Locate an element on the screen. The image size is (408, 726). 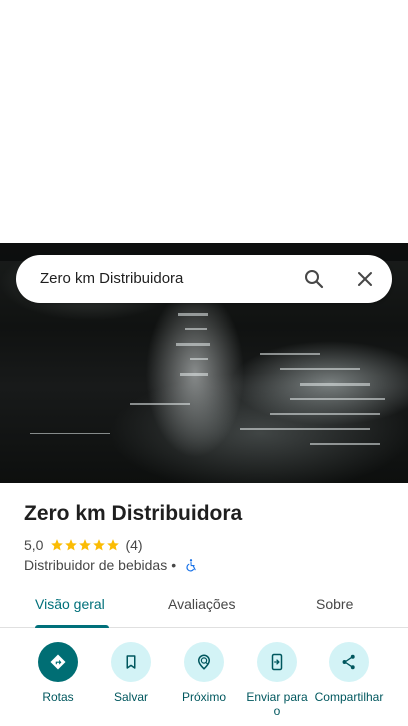
nearby-button: Próximo is located at coordinates (204, 673).